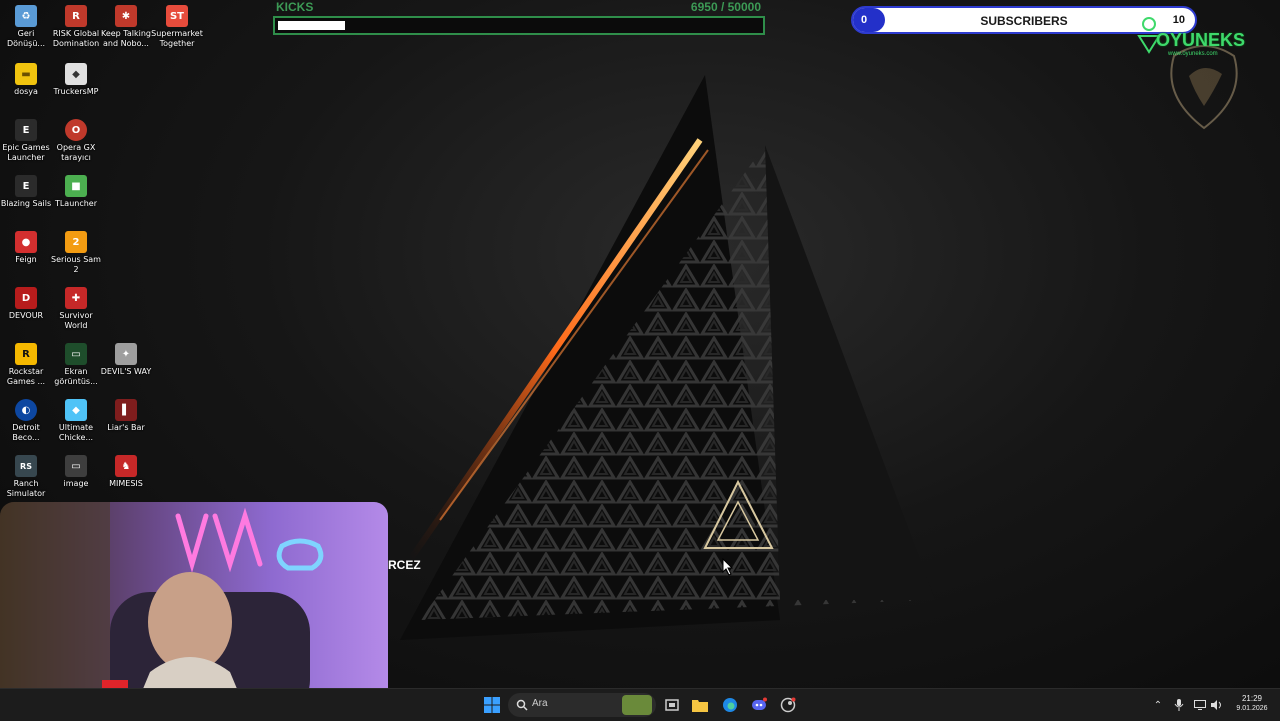 Image resolution: width=1280 pixels, height=721 pixels. I want to click on discord-button, so click(759, 705).